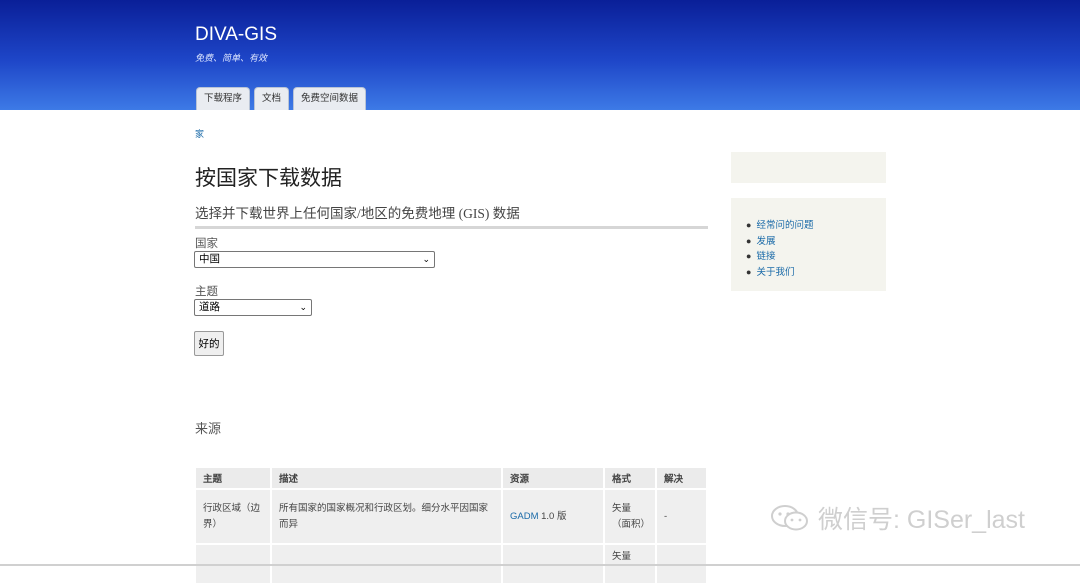 Image resolution: width=1080 pixels, height=583 pixels. I want to click on column-header: 资源, so click(554, 478).